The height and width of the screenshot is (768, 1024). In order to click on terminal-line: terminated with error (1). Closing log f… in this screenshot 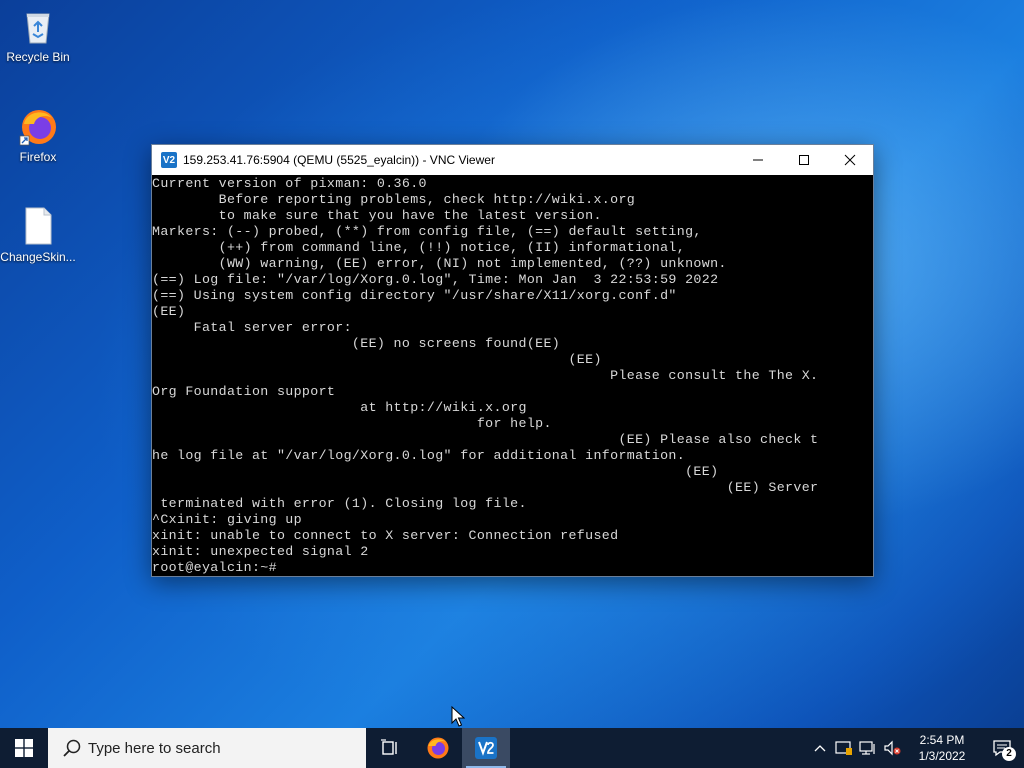, I will do `click(339, 503)`.